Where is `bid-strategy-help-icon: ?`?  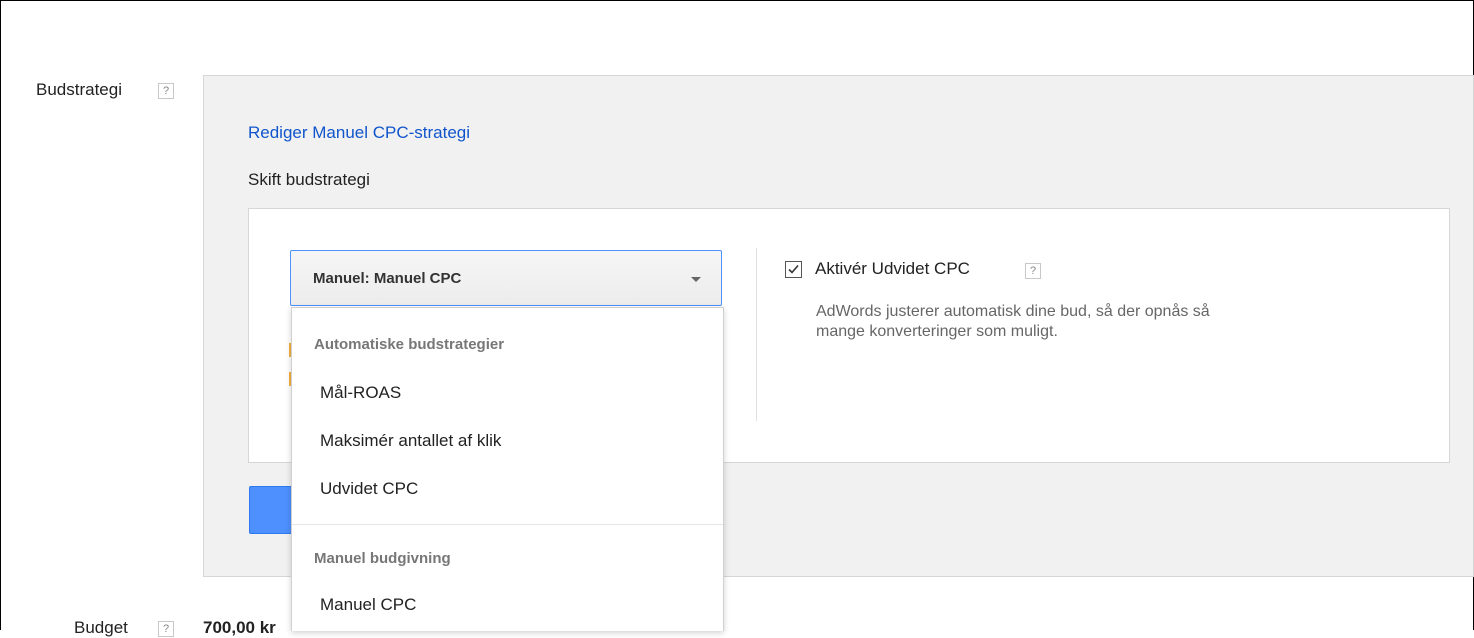 bid-strategy-help-icon: ? is located at coordinates (166, 91).